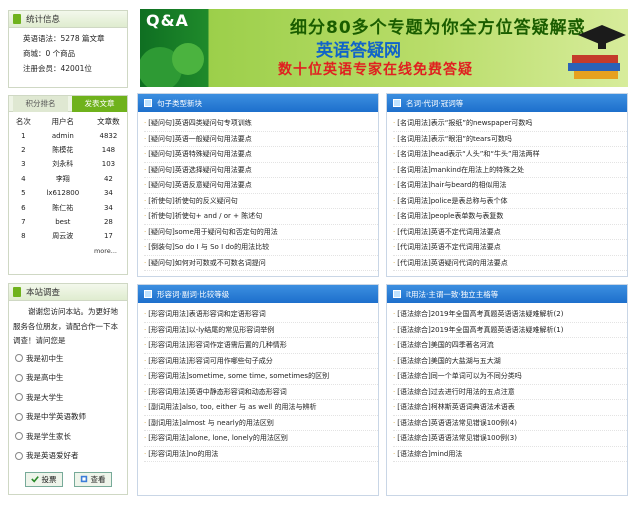 Image resolution: width=640 pixels, height=507 pixels. What do you see at coordinates (451, 185) in the screenshot?
I see `article-link: [名词用法]hair与beard的相似用法` at bounding box center [451, 185].